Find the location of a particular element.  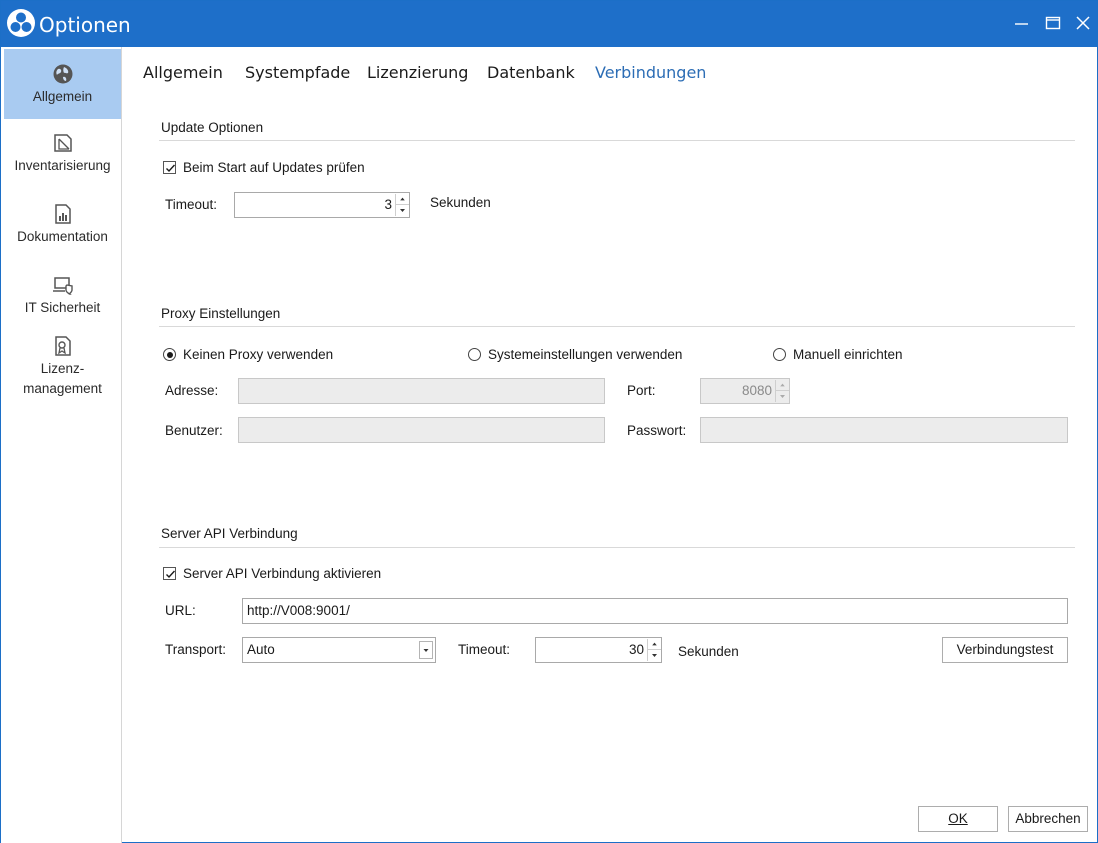

ok-button-label: OK is located at coordinates (958, 818).